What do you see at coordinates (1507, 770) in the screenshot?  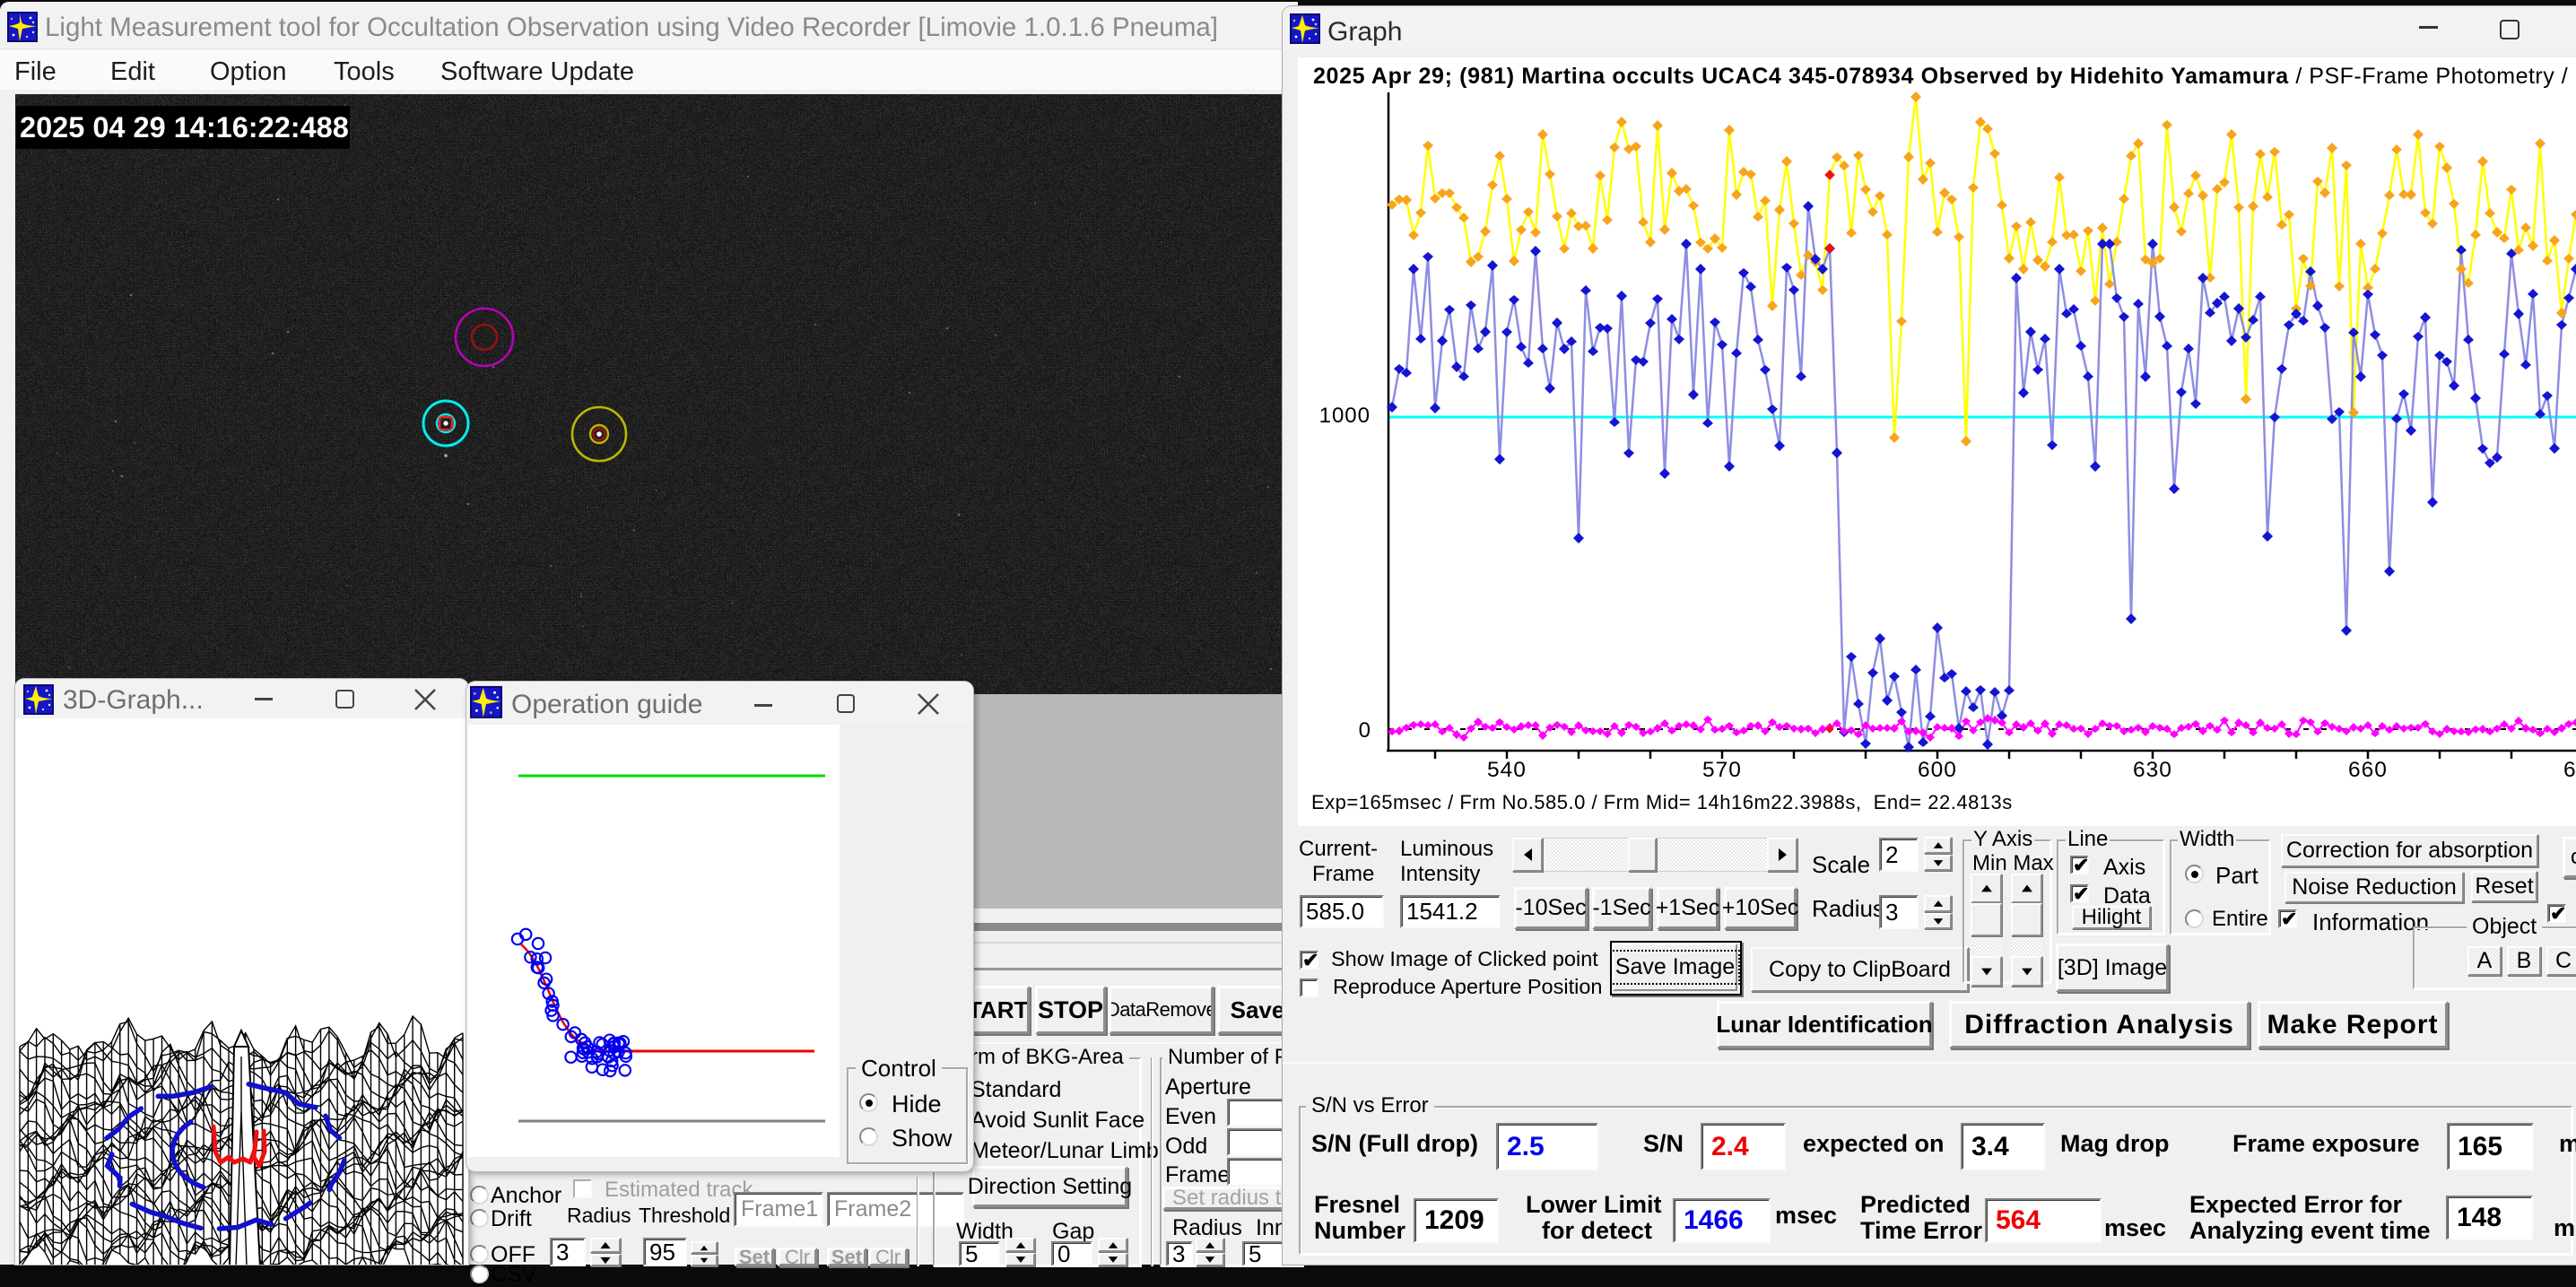 I see `svg-text: 540` at bounding box center [1507, 770].